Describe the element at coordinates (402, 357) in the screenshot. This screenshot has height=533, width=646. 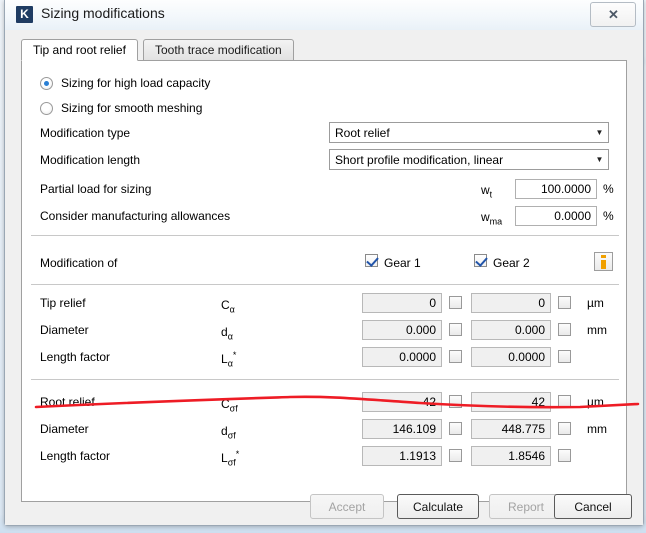
I see `tip-length-factor-gear1-input: 0.0000` at that location.